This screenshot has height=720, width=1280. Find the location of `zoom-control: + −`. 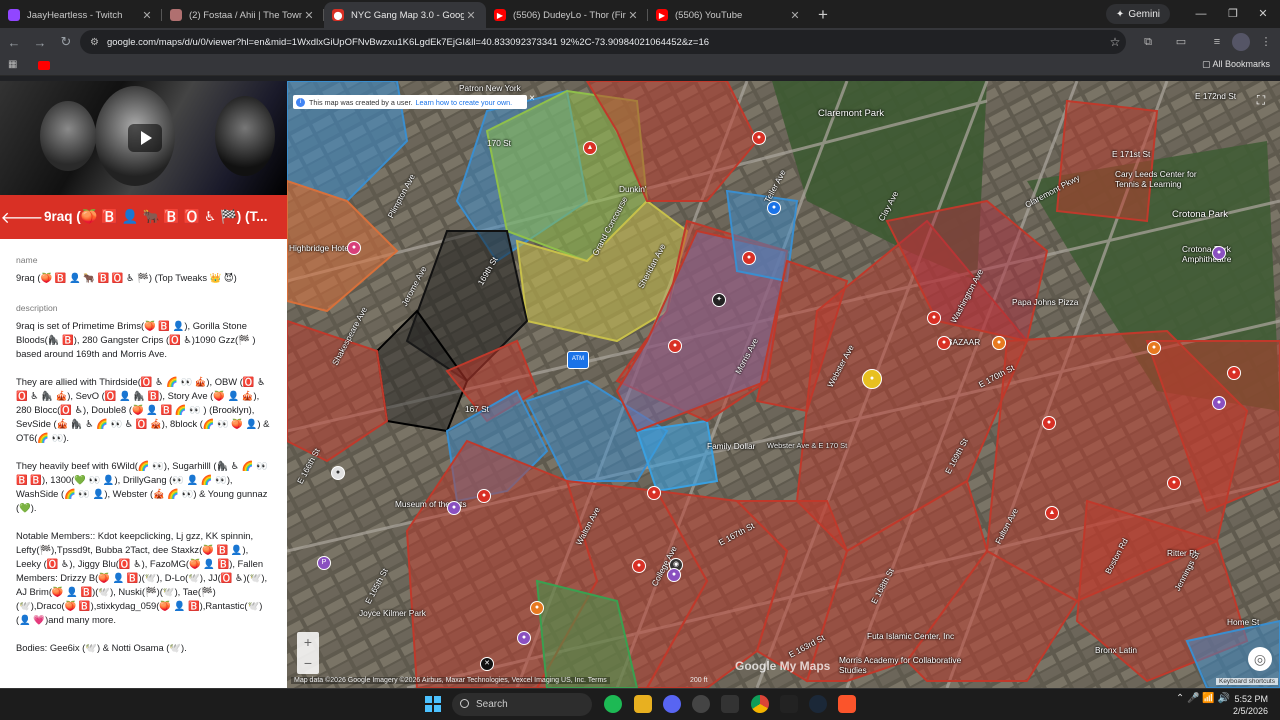

zoom-control: + − is located at coordinates (308, 653).